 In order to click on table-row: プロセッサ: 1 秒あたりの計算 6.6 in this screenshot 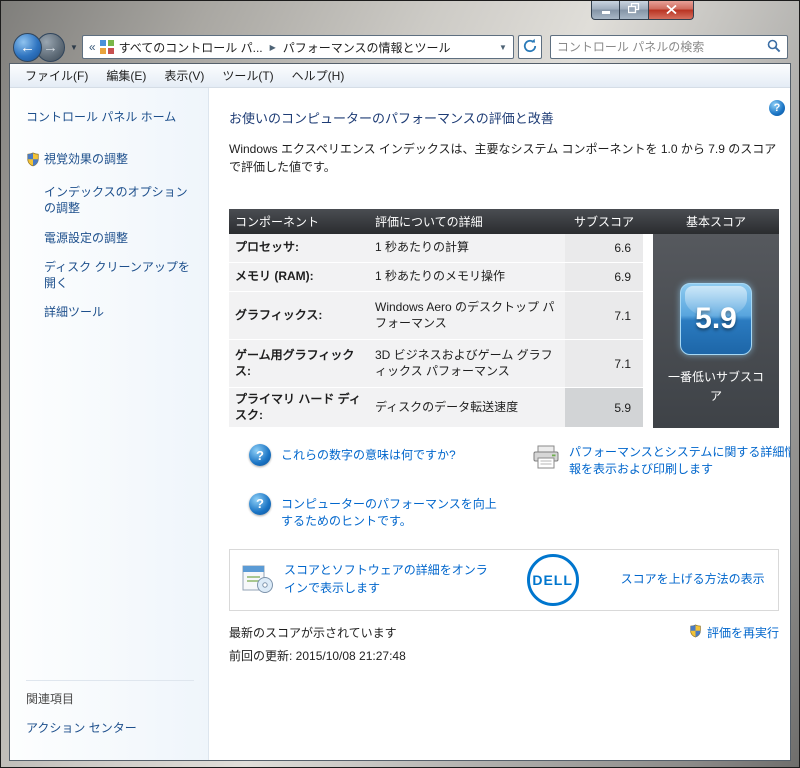, I will do `click(436, 248)`.